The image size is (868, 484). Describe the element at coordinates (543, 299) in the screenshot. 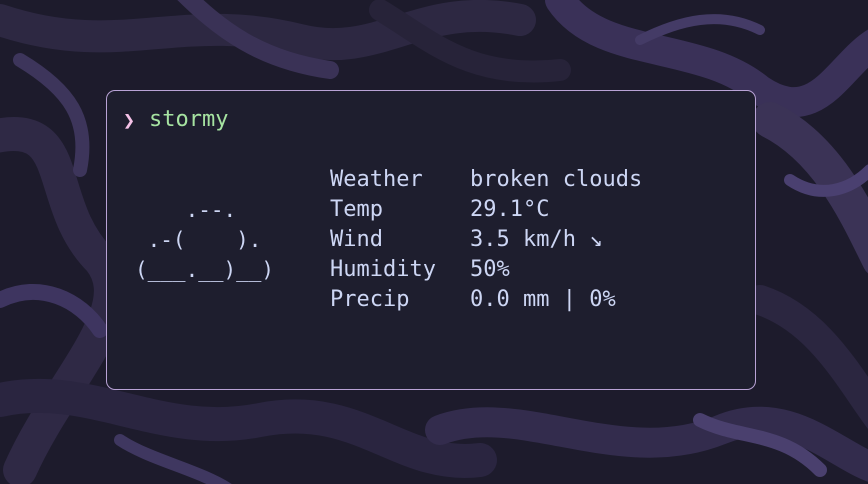

I see `precip-value: 0.0 mm | 0%` at that location.